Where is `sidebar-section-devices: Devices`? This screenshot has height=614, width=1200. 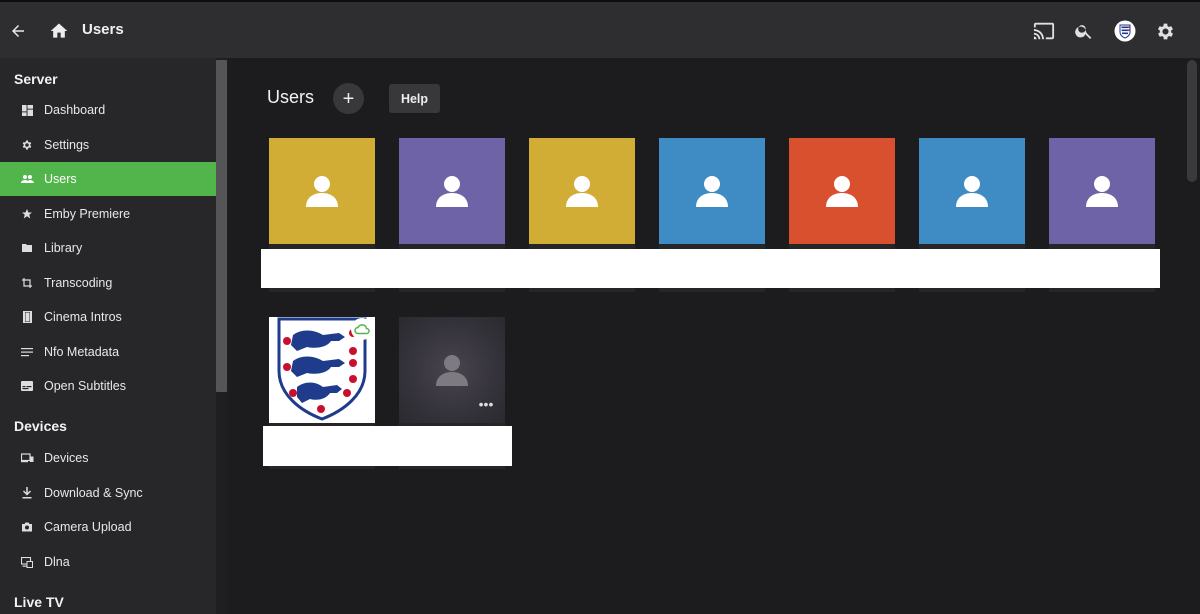
sidebar-section-devices: Devices is located at coordinates (40, 426).